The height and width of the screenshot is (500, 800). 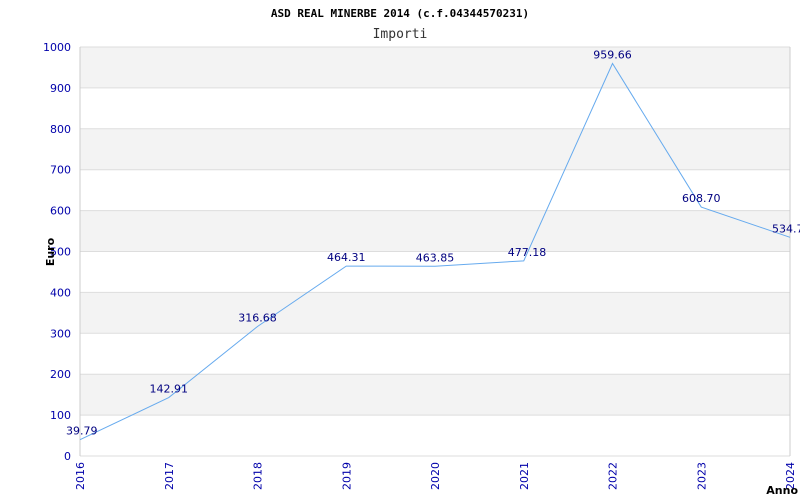 I want to click on x-tick-label: 2021, so click(x=524, y=476).